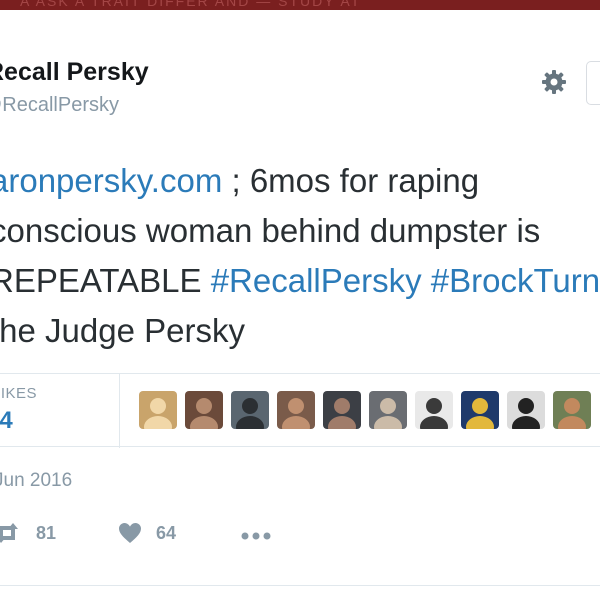 This screenshot has width=600, height=600. Describe the element at coordinates (300, 331) in the screenshot. I see `tweet-text-line: the Judge Persky` at that location.